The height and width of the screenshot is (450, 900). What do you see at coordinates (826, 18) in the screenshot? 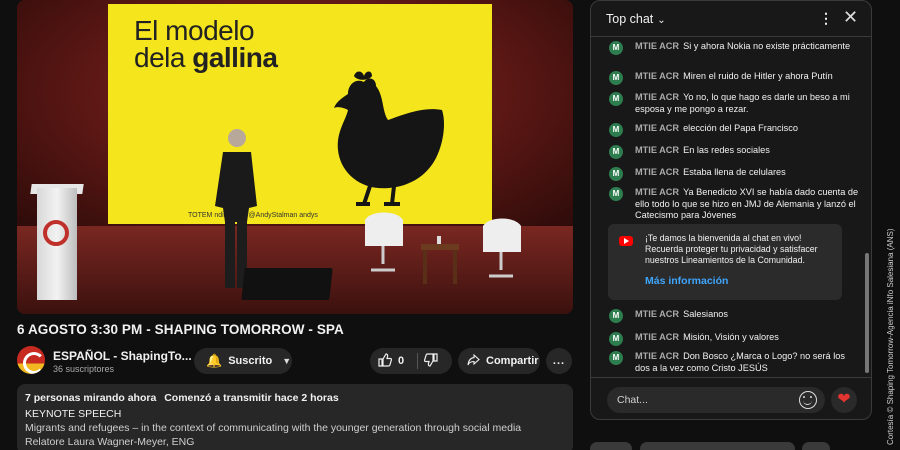
I see `more-vertical-icon: ⋮` at bounding box center [826, 18].